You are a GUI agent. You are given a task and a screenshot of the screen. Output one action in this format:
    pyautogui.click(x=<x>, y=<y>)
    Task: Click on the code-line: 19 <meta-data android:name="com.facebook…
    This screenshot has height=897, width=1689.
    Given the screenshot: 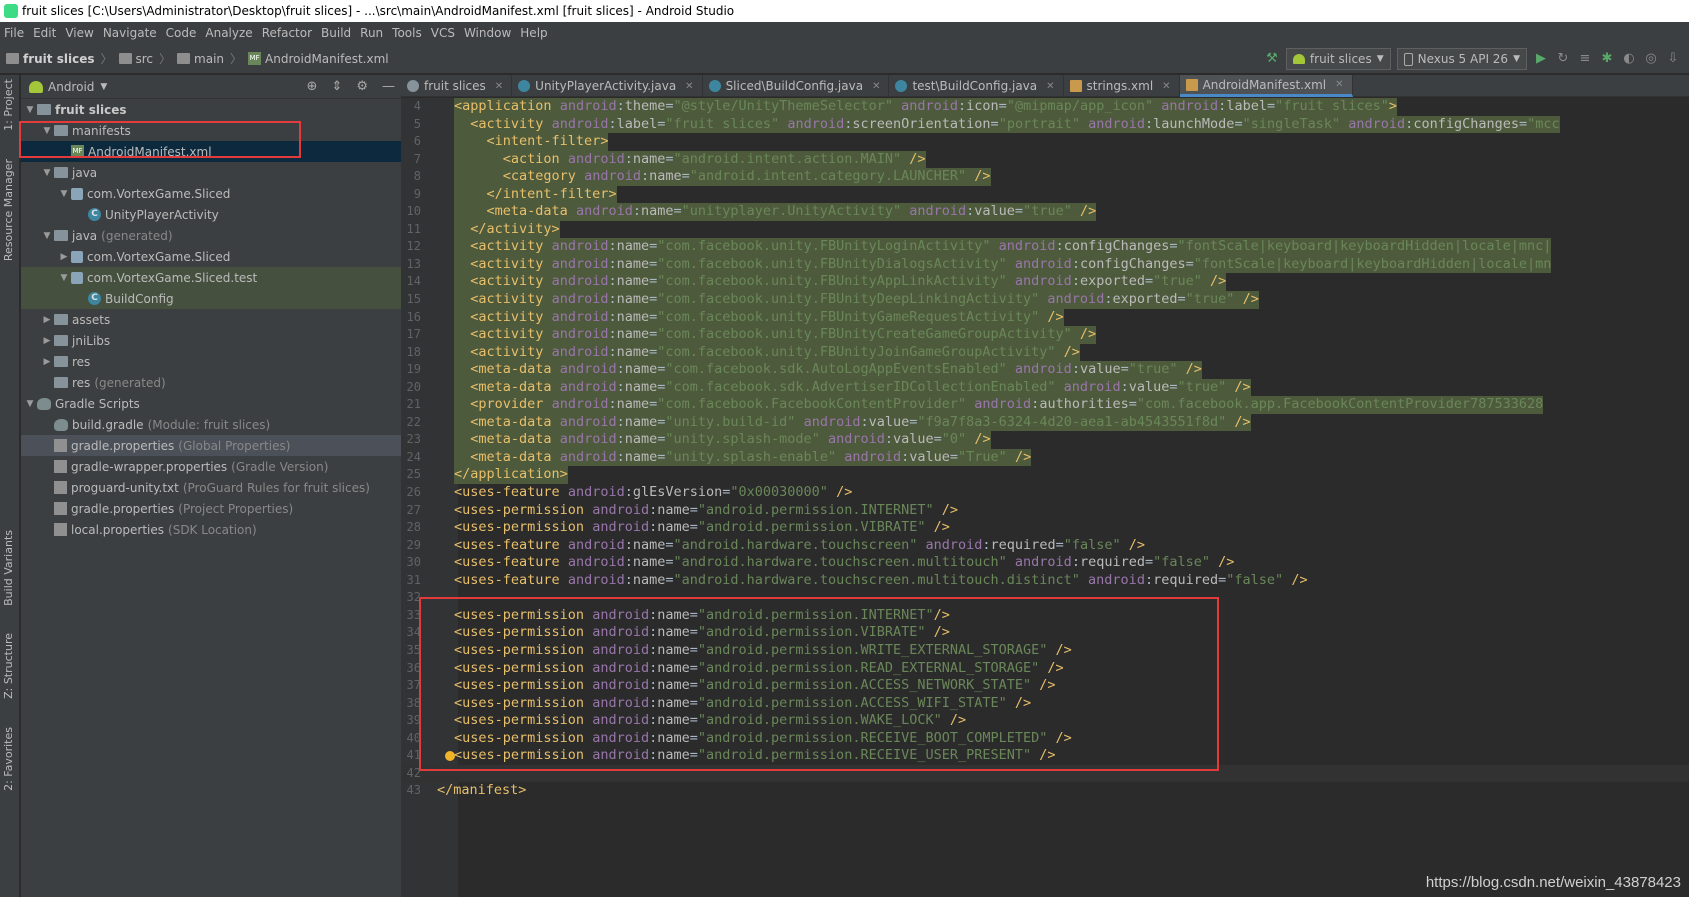 What is the action you would take?
    pyautogui.click(x=1045, y=370)
    